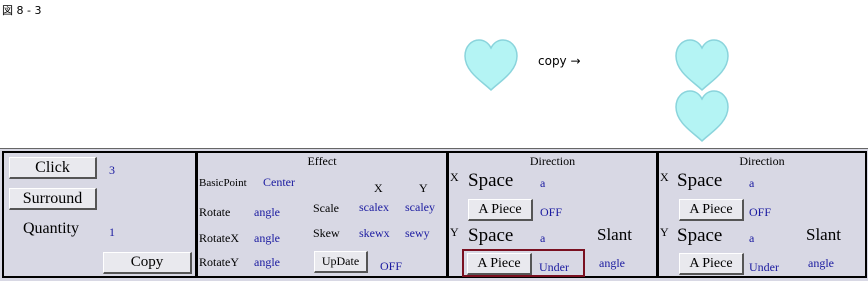 The width and height of the screenshot is (868, 281). What do you see at coordinates (420, 207) in the screenshot?
I see `scale-y-value: scaley` at bounding box center [420, 207].